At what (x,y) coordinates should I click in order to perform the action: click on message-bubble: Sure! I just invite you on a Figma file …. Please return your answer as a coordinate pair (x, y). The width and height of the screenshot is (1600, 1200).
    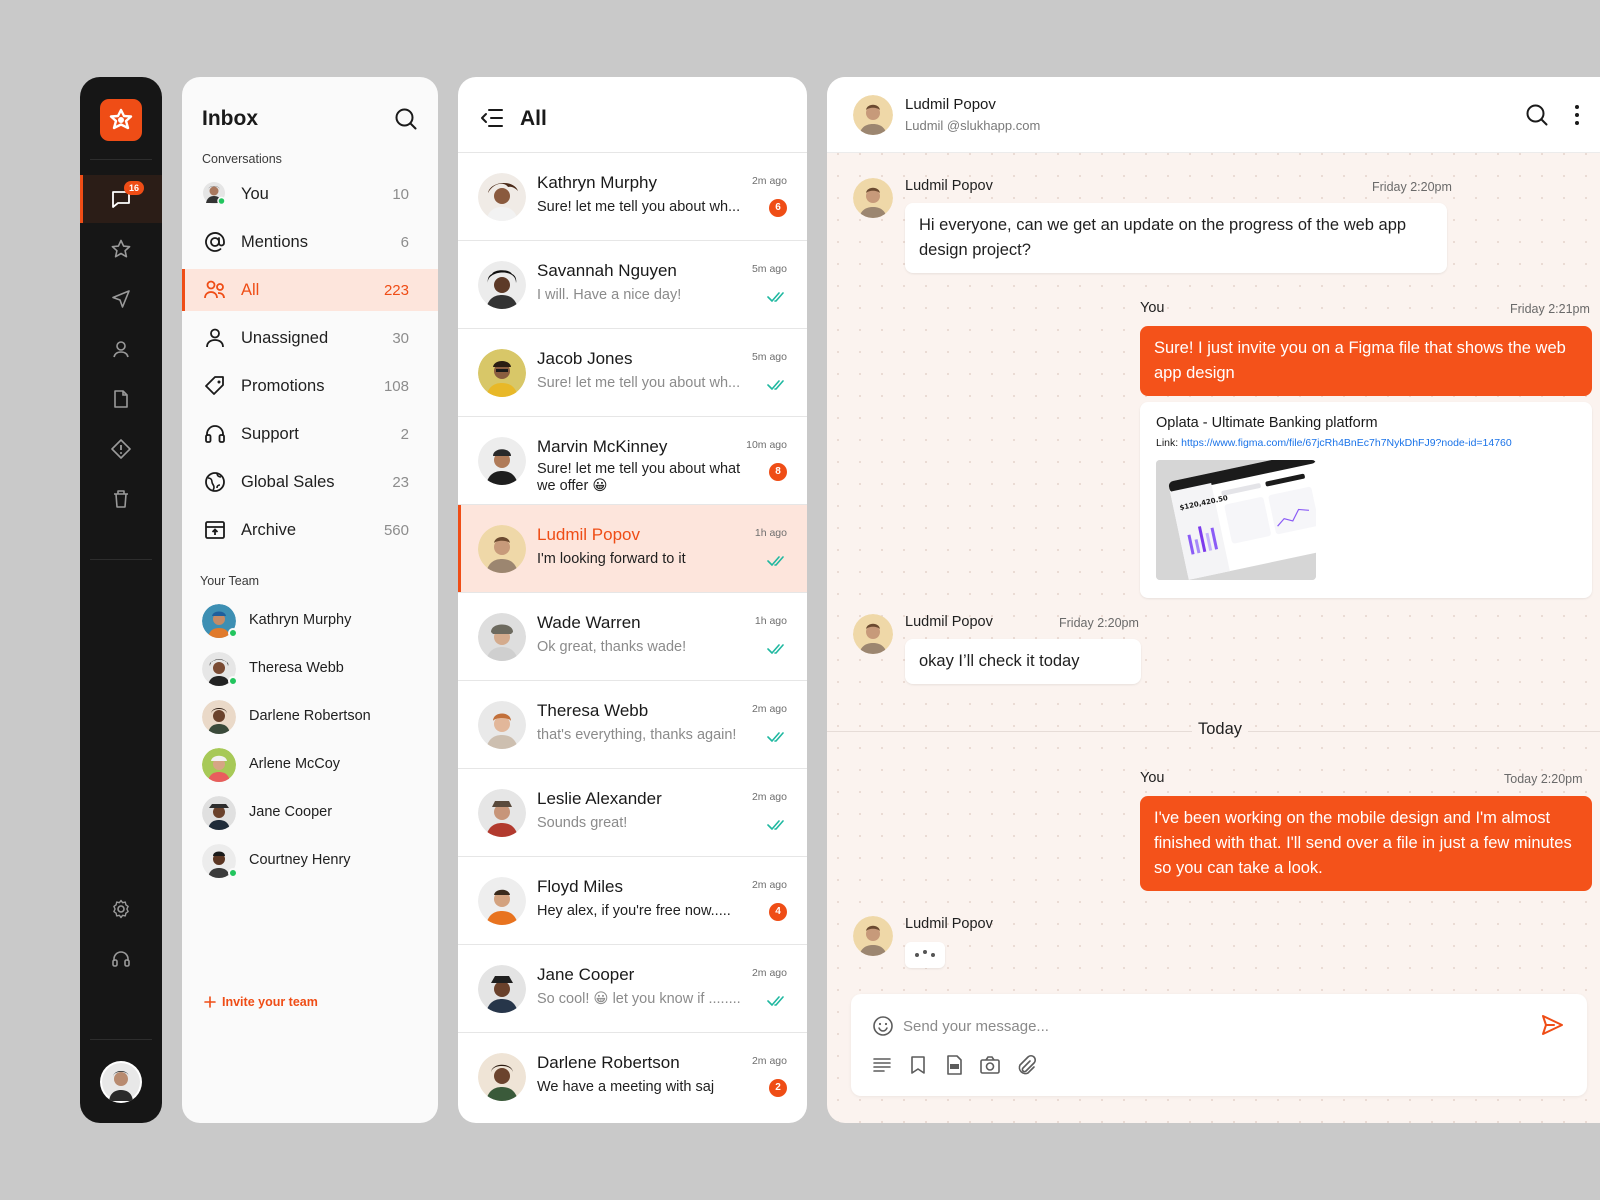
    Looking at the image, I should click on (1366, 361).